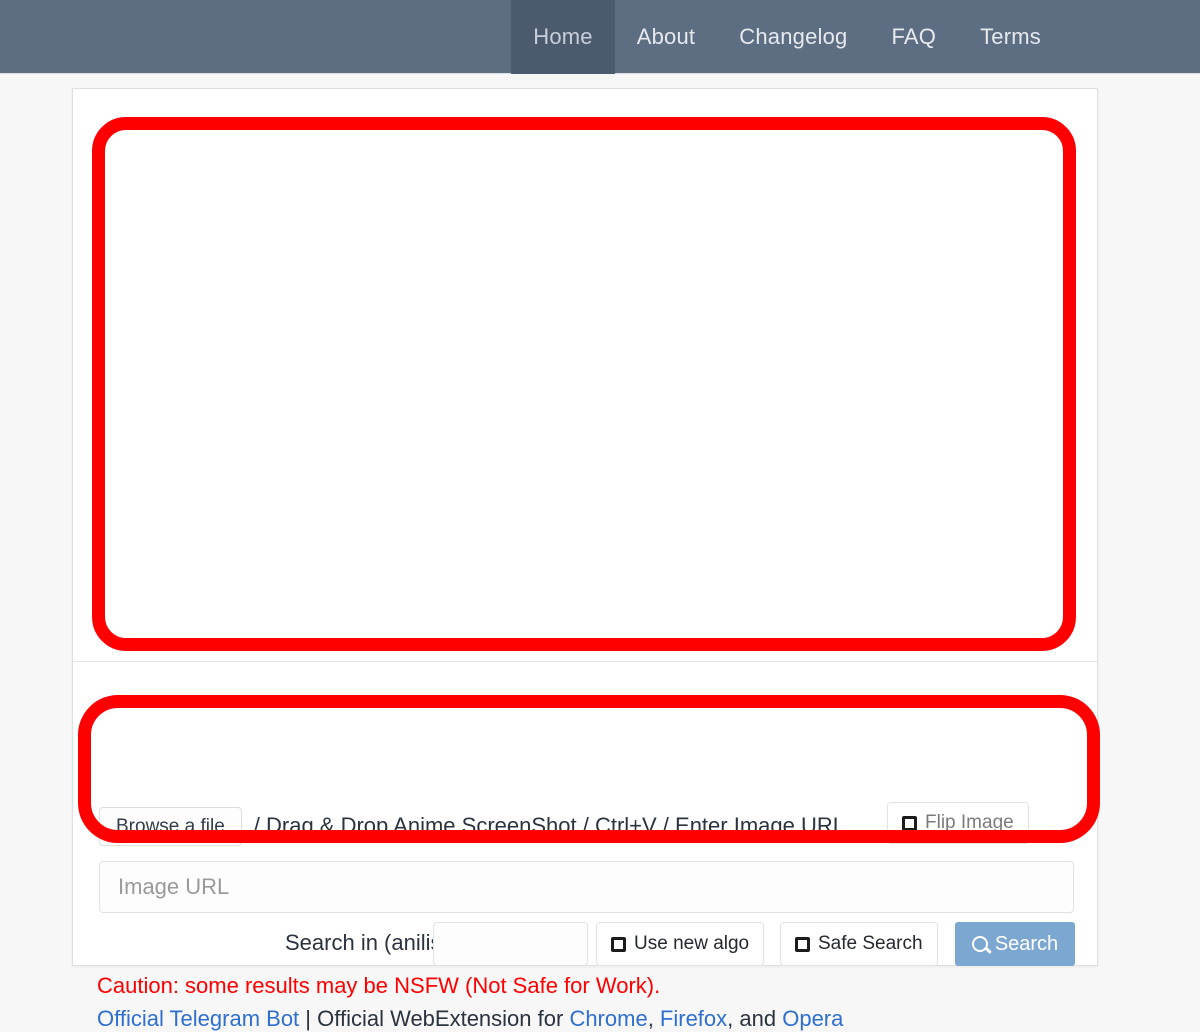 The width and height of the screenshot is (1200, 1032). I want to click on flip-image-label: Flip Image, so click(969, 822).